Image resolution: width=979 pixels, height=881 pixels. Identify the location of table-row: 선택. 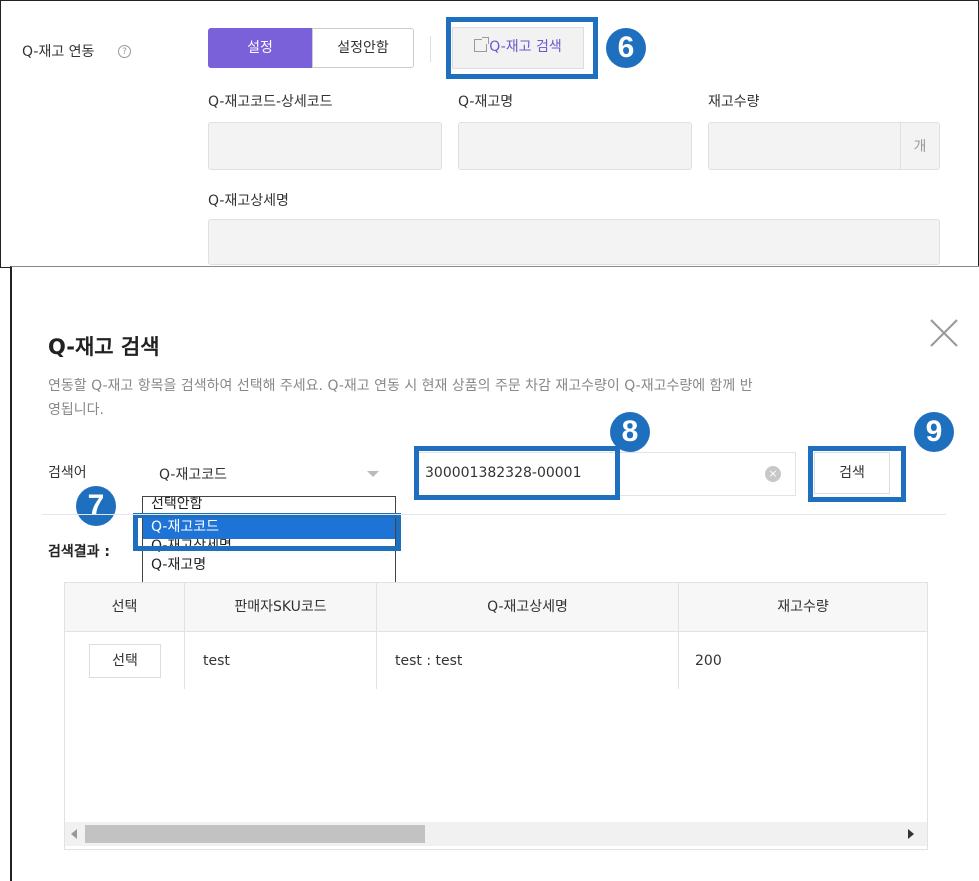
(125, 660).